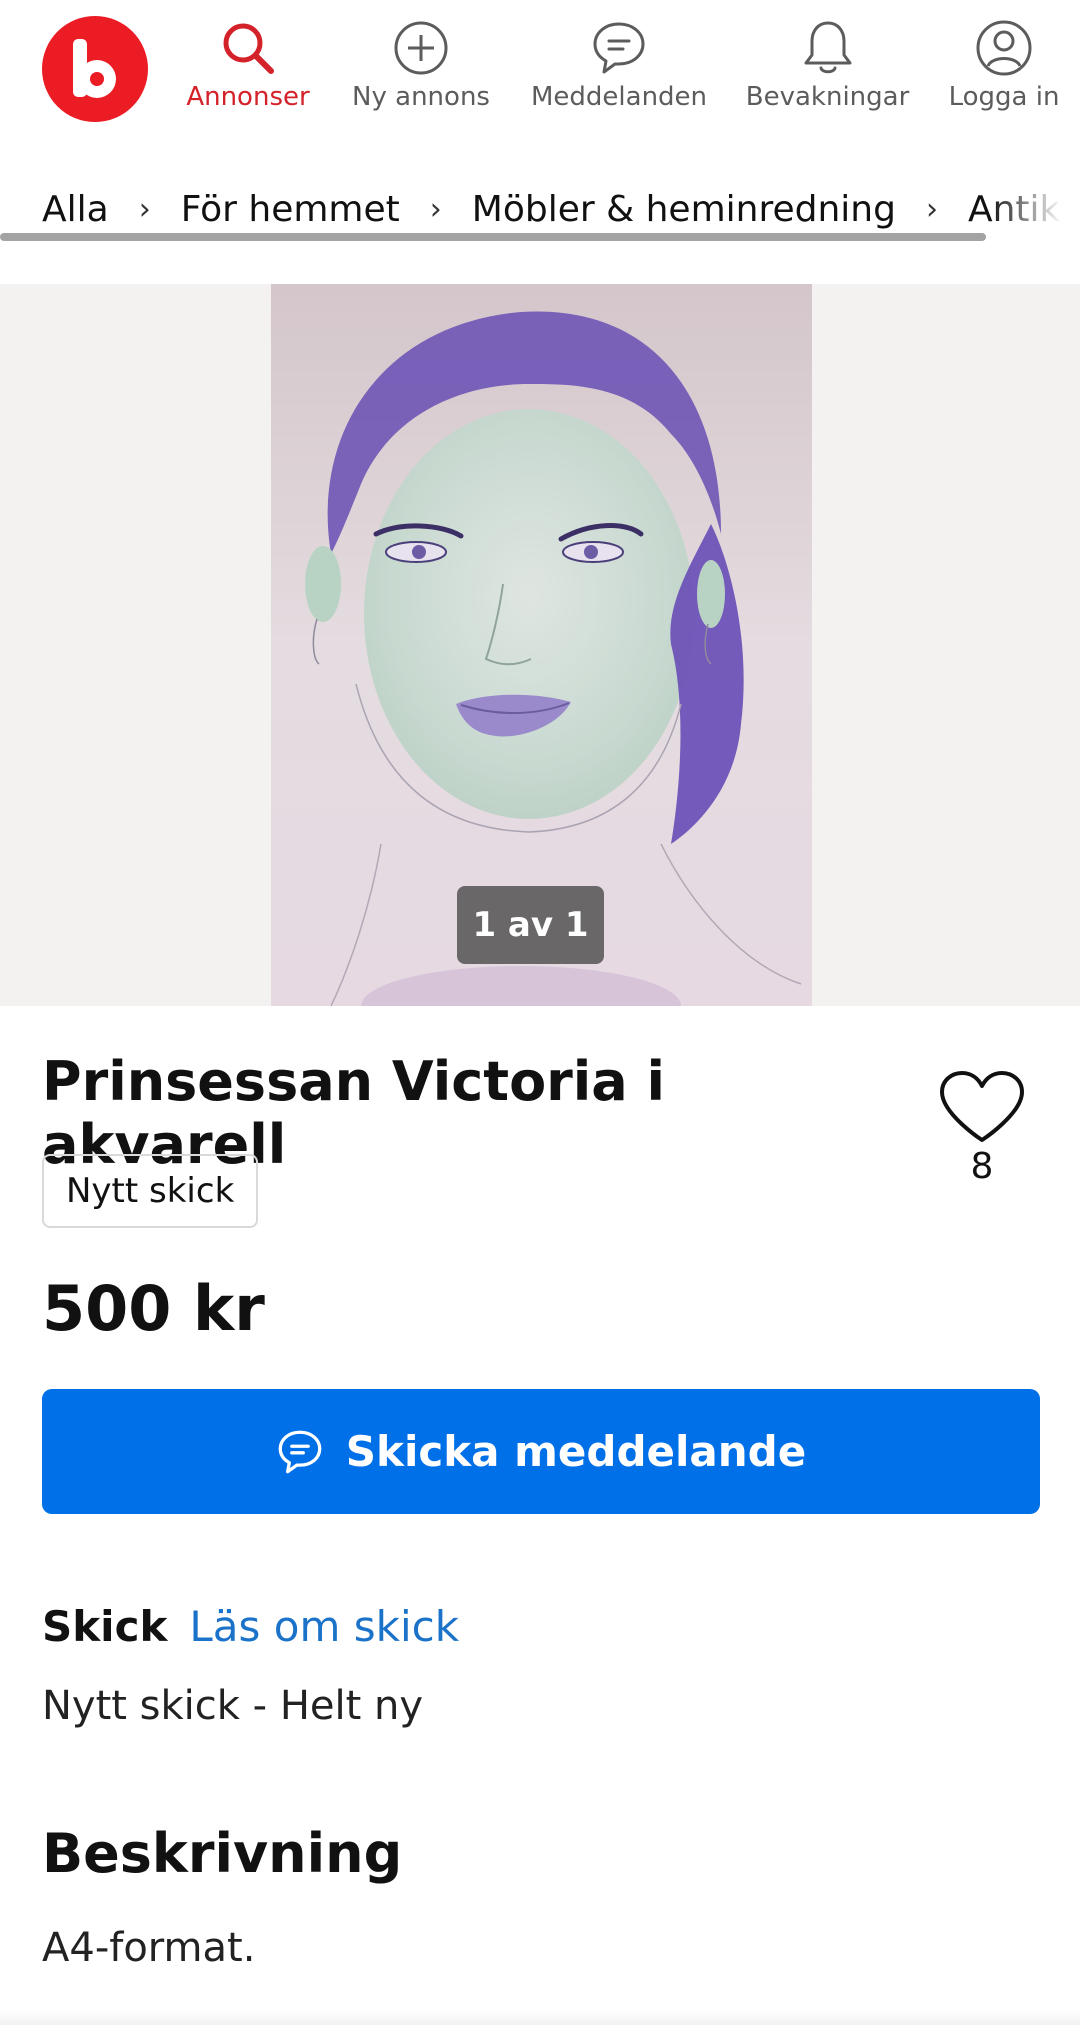  I want to click on image-counter: 1 av 1, so click(530, 925).